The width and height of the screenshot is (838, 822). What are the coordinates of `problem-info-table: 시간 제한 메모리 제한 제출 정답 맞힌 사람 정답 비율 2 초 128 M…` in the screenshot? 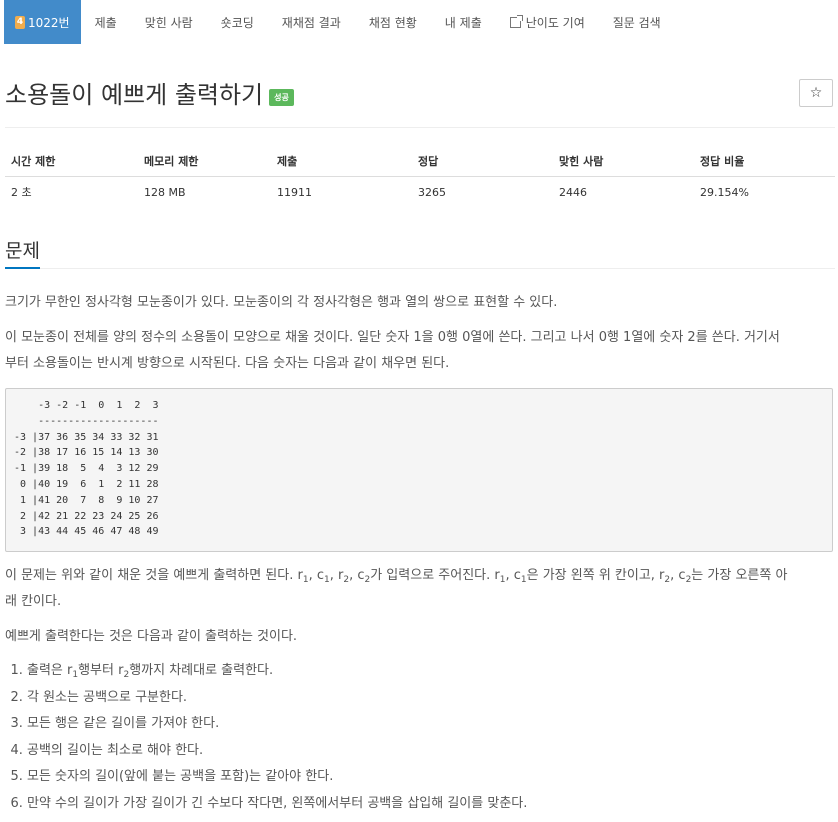 It's located at (420, 176).